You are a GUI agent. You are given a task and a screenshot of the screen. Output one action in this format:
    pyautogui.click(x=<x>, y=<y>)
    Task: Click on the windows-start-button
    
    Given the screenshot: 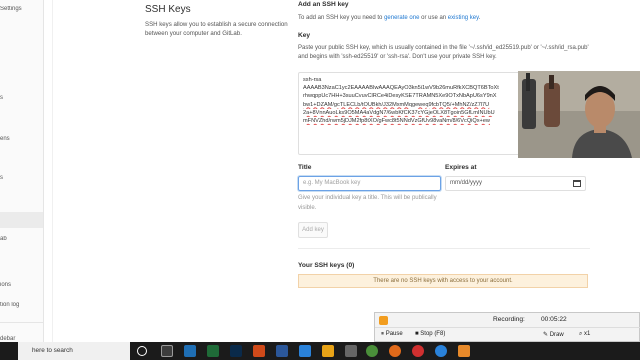 What is the action you would take?
    pyautogui.click(x=9, y=351)
    